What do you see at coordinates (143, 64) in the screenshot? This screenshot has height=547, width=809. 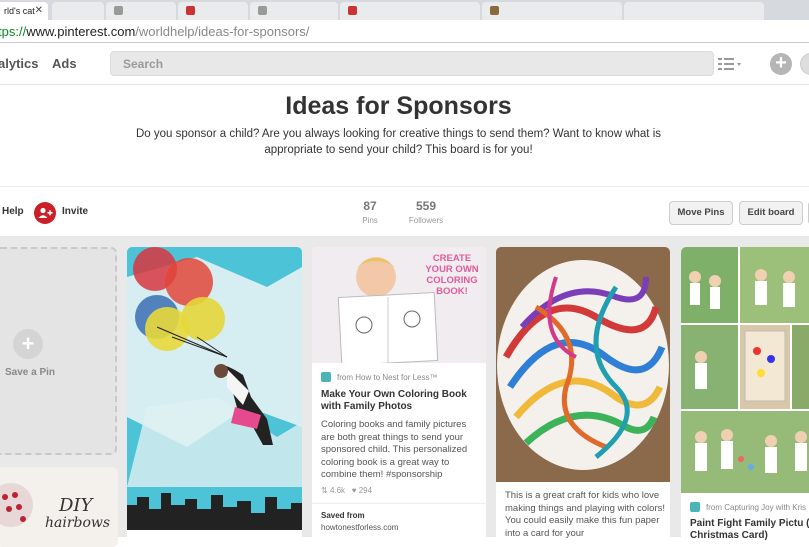 I see `search-placeholder: Search` at bounding box center [143, 64].